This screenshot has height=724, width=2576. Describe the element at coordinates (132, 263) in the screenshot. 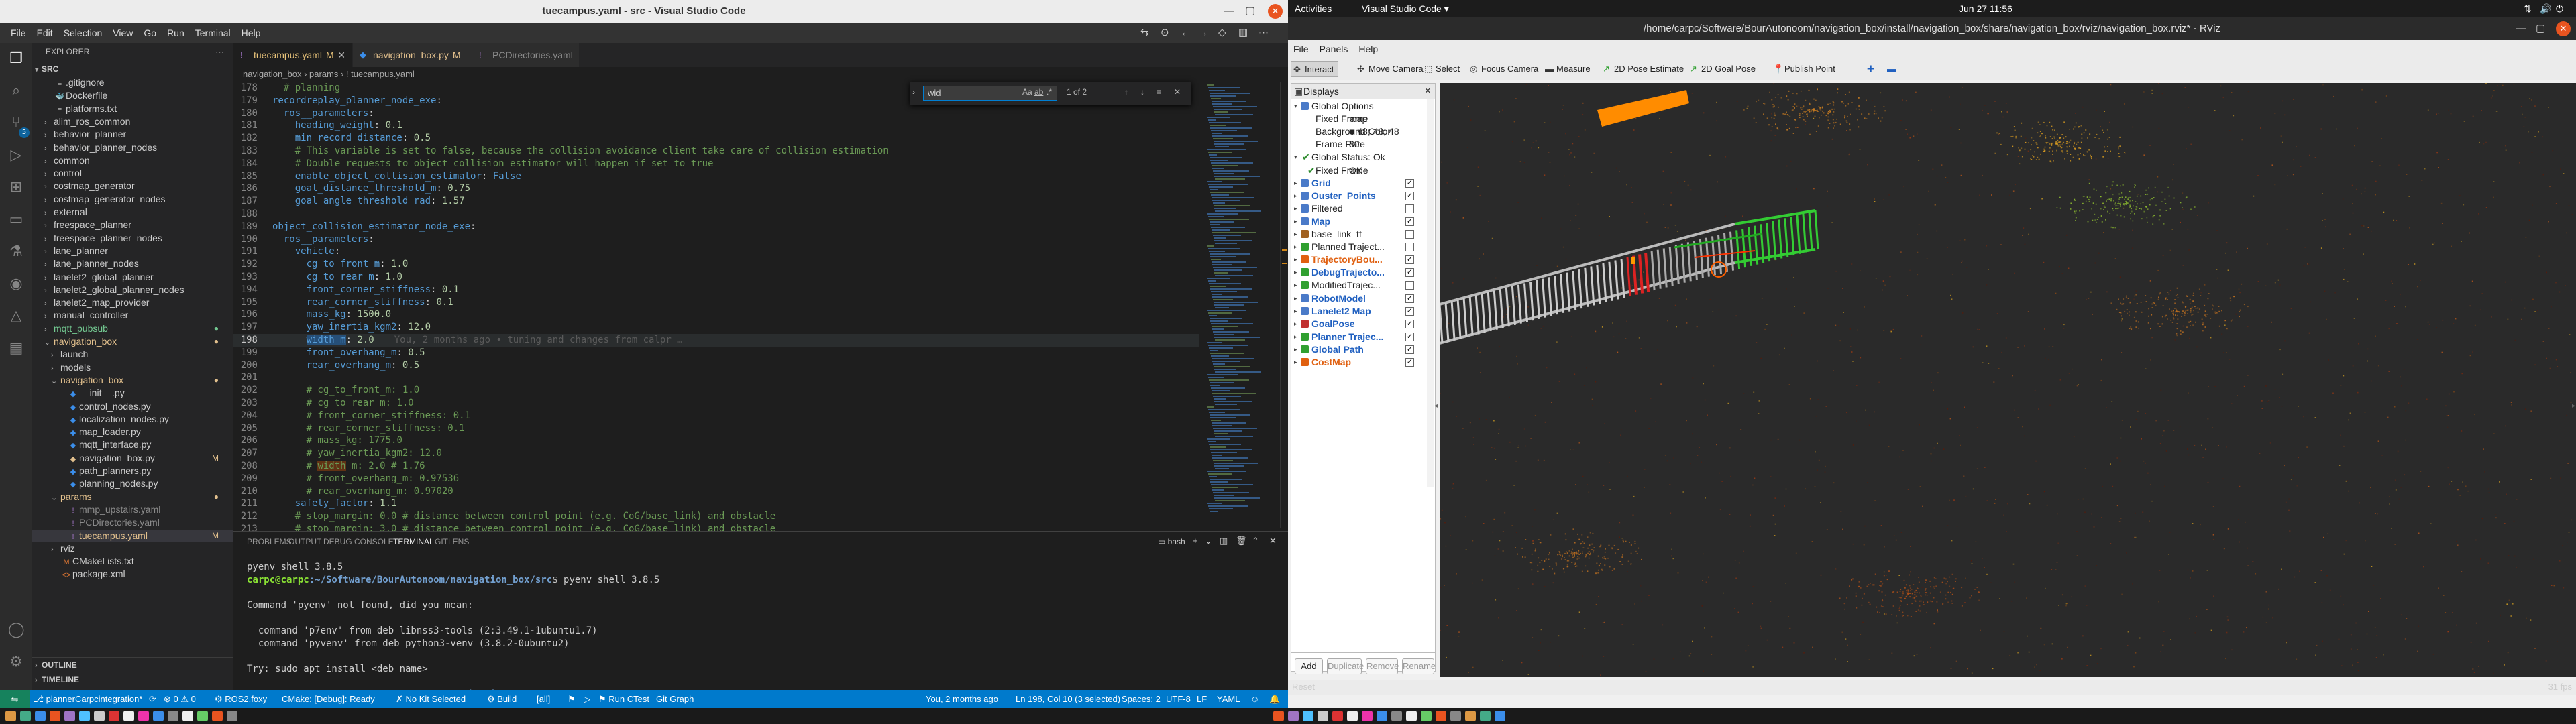

I see `tree-folder: › lane_planner_nodes` at that location.